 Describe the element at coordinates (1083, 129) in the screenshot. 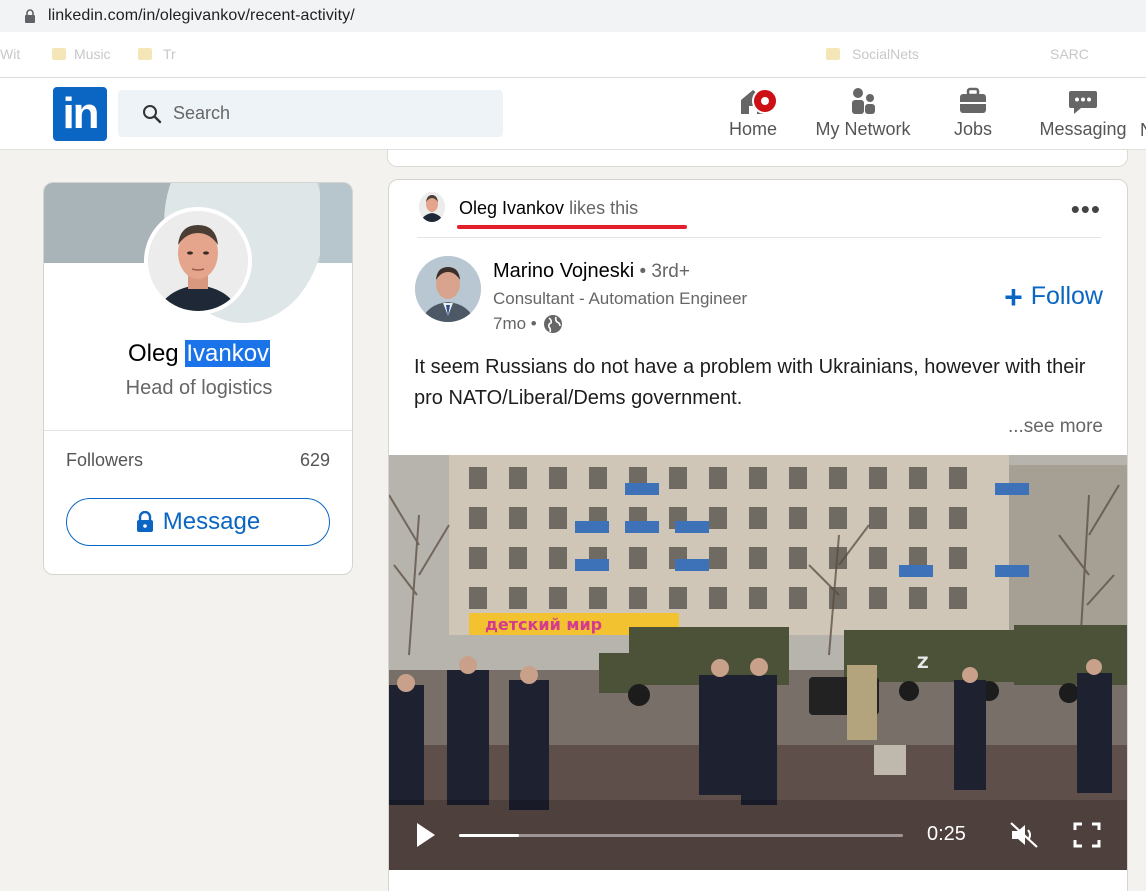

I see `nav-messaging-label: Messaging` at that location.